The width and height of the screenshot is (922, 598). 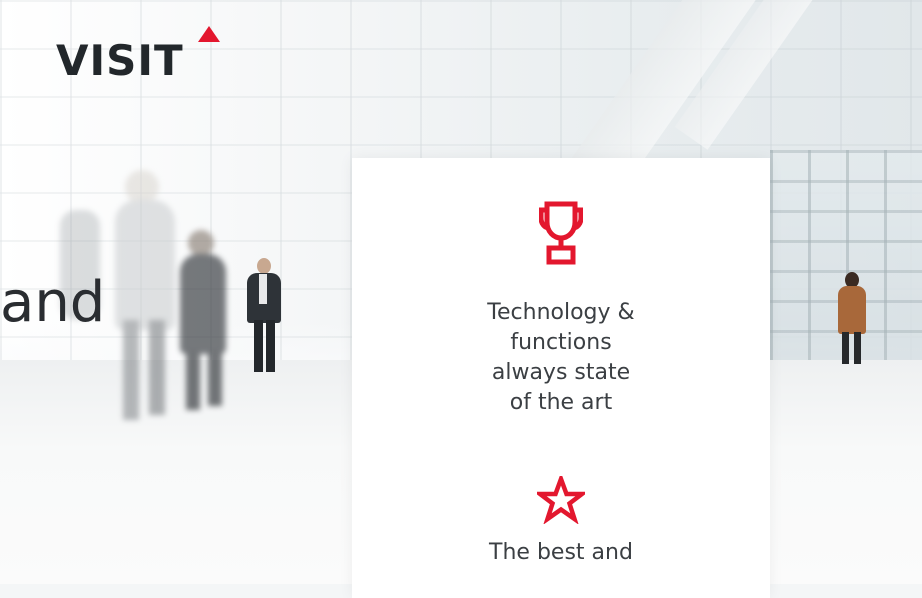 What do you see at coordinates (561, 233) in the screenshot?
I see `trophy-icon` at bounding box center [561, 233].